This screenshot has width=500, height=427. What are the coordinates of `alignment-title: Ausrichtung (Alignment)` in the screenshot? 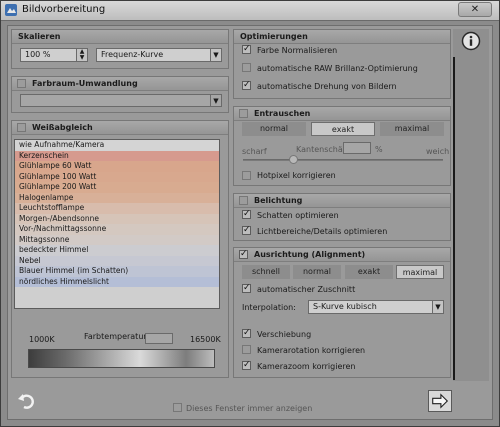 It's located at (310, 254).